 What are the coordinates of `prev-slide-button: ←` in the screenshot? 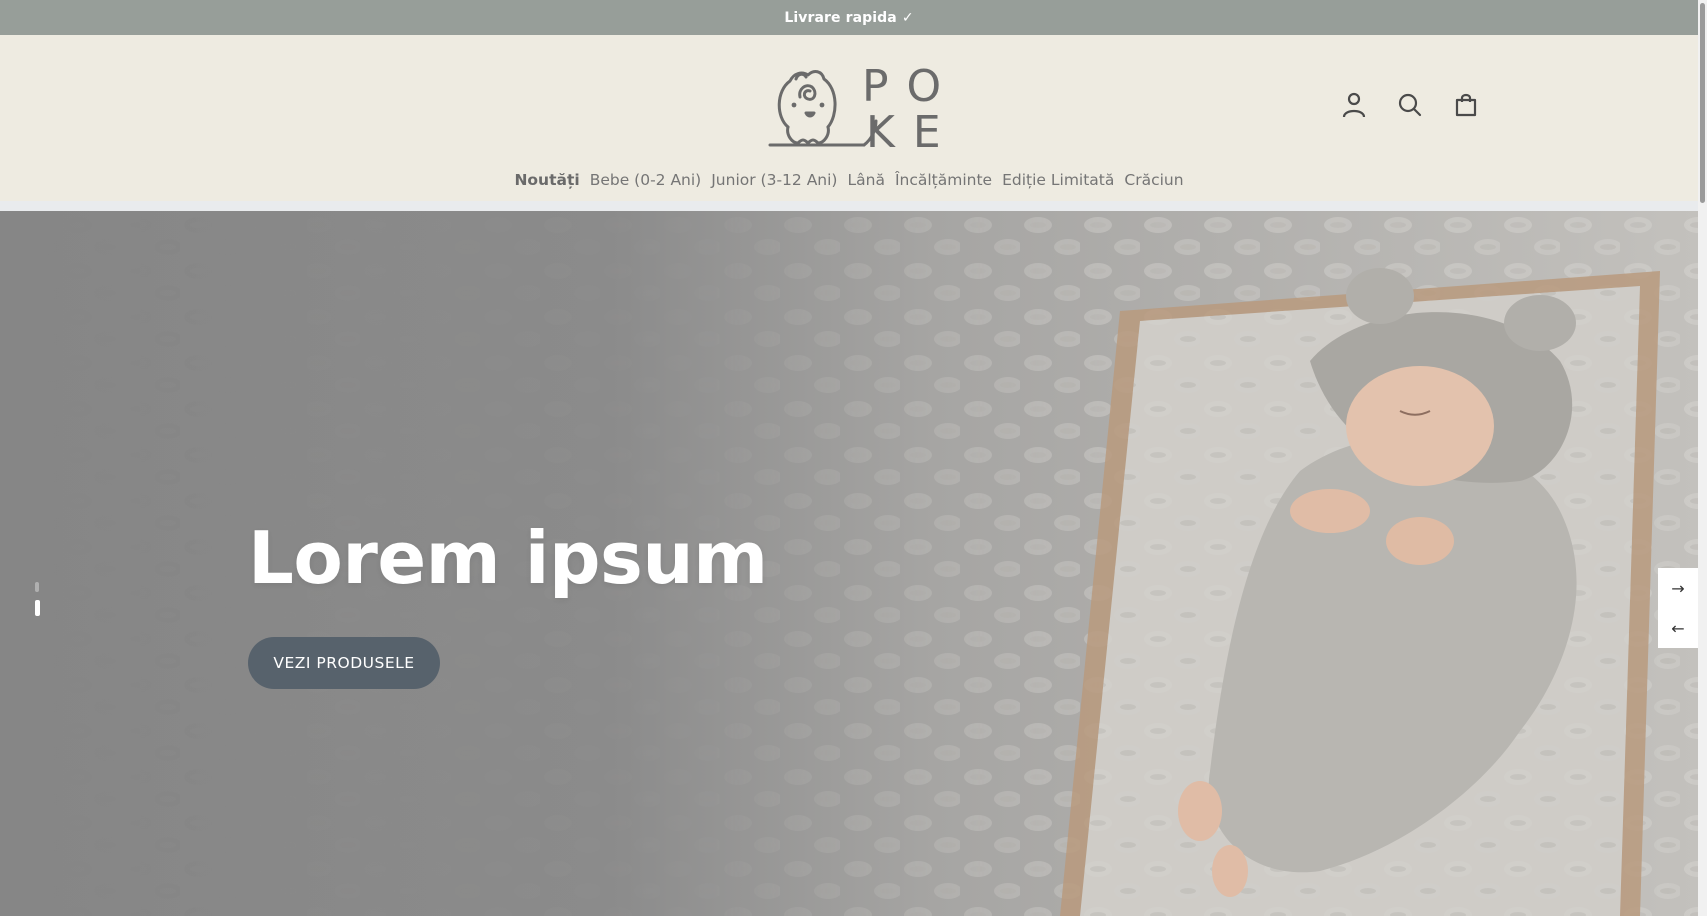 It's located at (1678, 628).